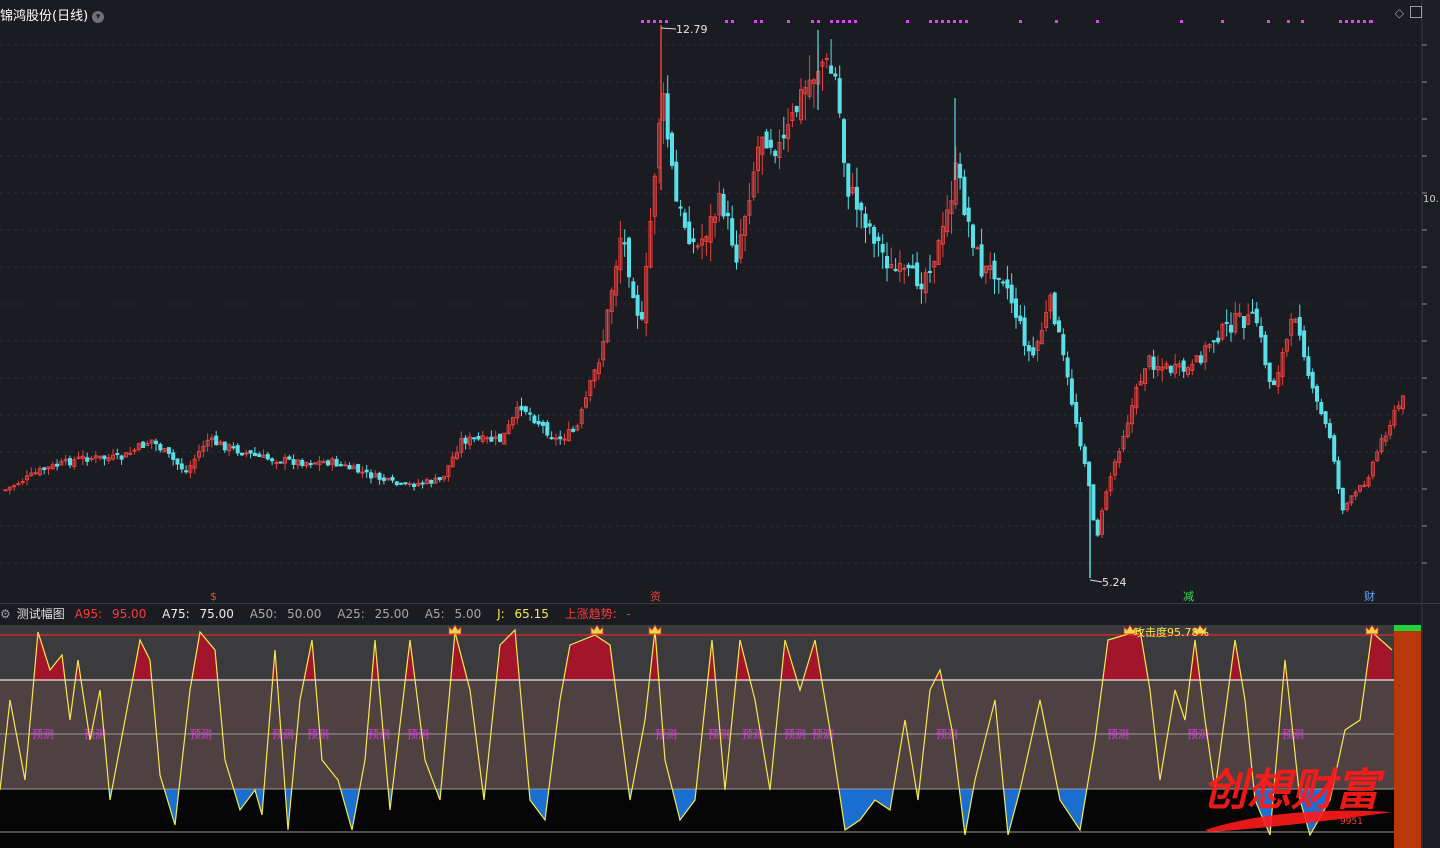 Image resolution: width=1440 pixels, height=848 pixels. What do you see at coordinates (1399, 13) in the screenshot?
I see `diamond-icon: ◇` at bounding box center [1399, 13].